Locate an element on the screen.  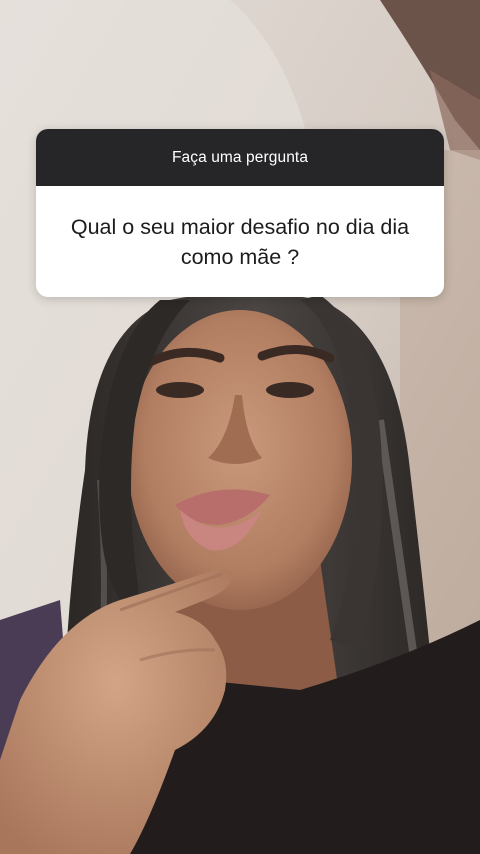
question-sticker-header: Faça uma pergunta is located at coordinates (240, 157).